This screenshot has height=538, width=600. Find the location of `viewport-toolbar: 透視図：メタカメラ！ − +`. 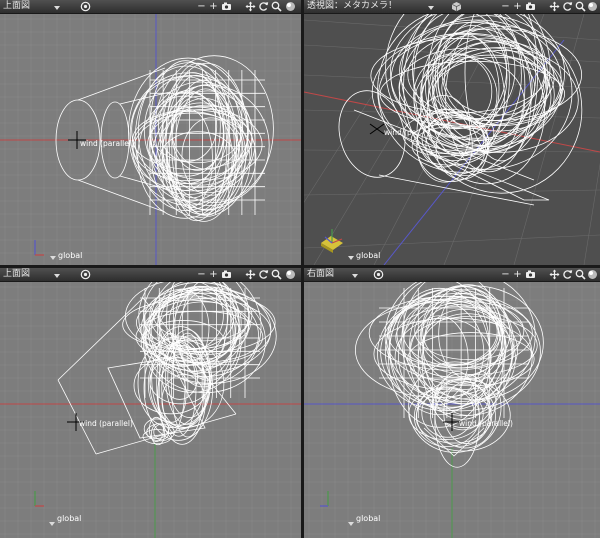

viewport-toolbar: 透視図：メタカメラ！ − + is located at coordinates (452, 7).